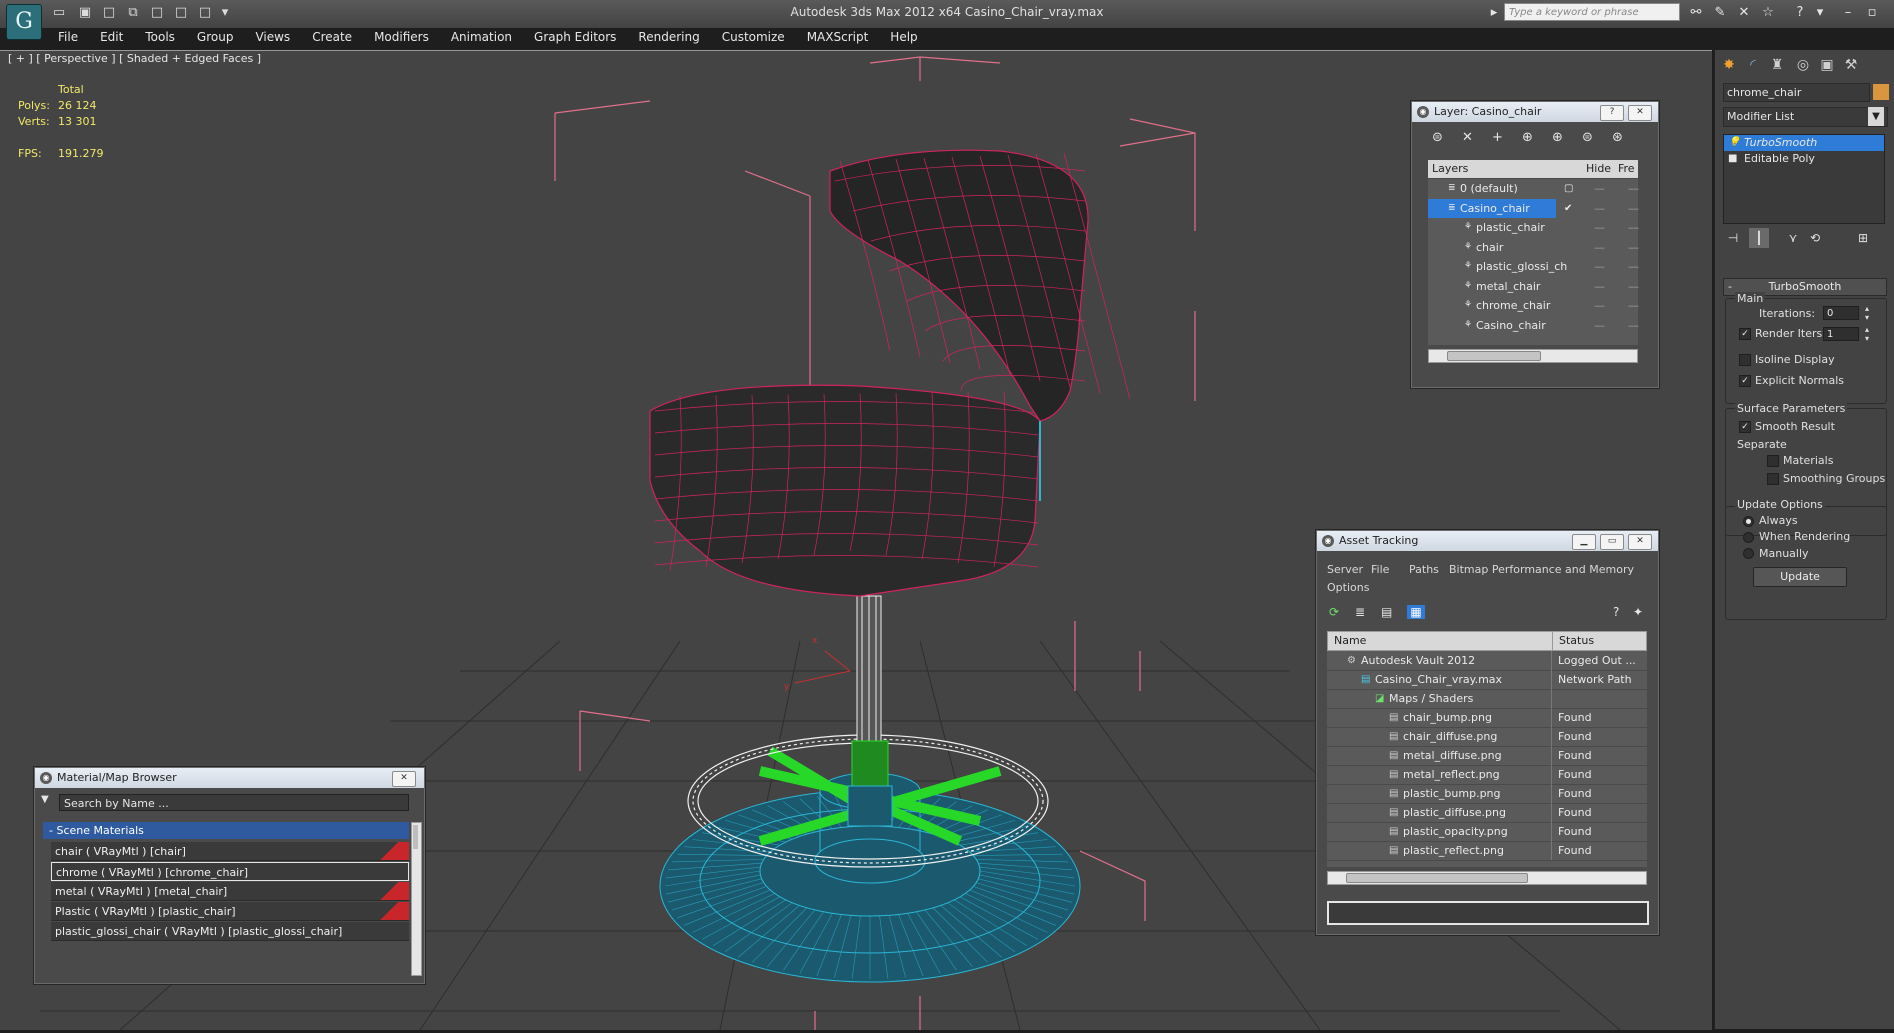 The image size is (1894, 1033). What do you see at coordinates (1557, 137) in the screenshot?
I see `highlight-selected-icon: ⊕` at bounding box center [1557, 137].